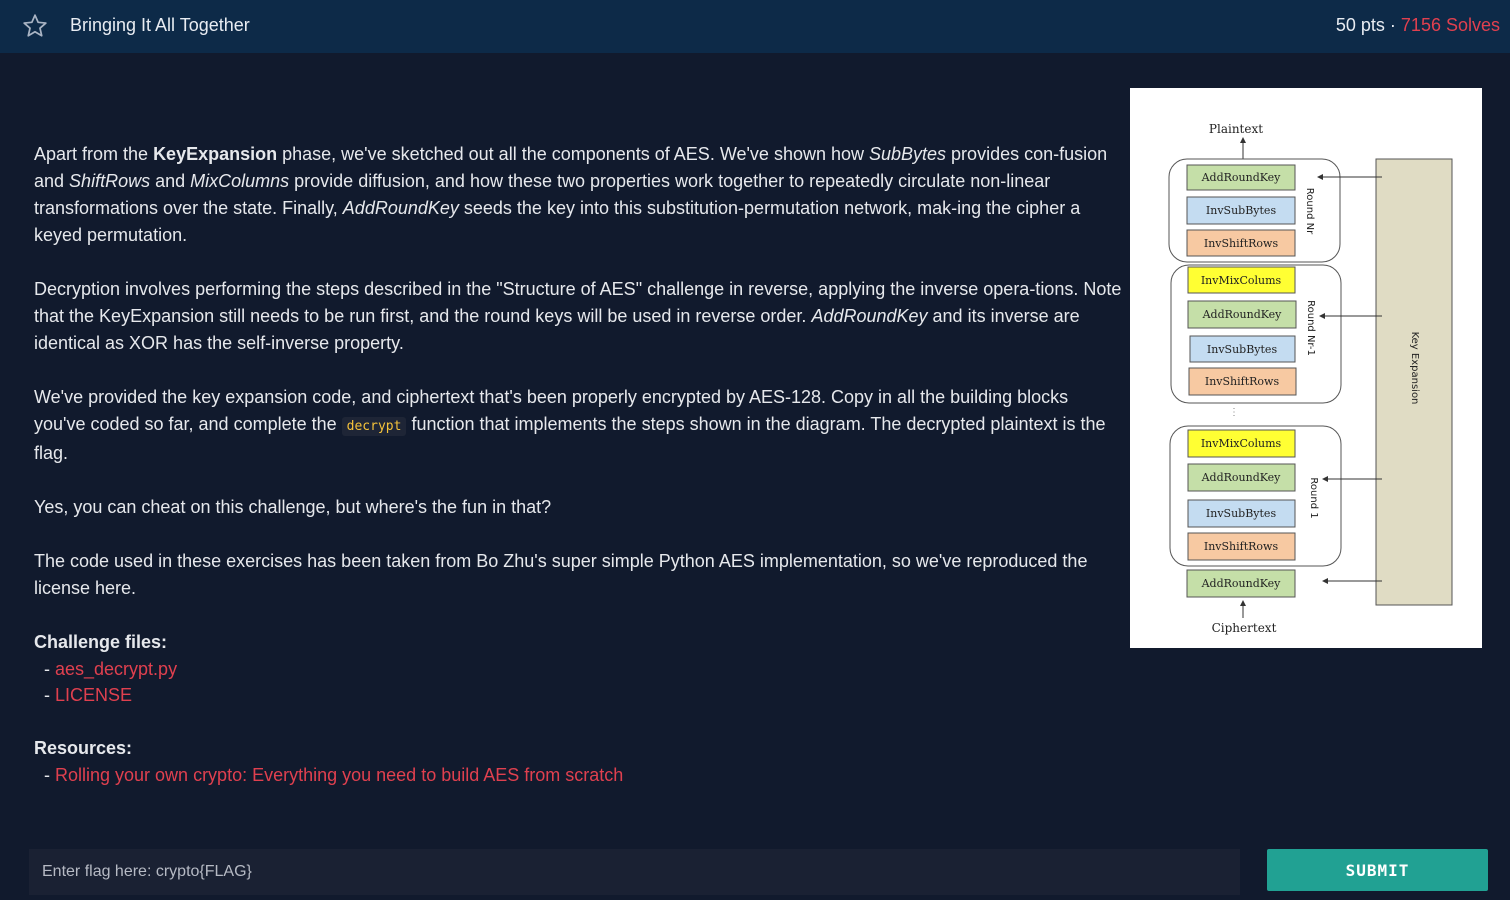 The height and width of the screenshot is (900, 1510). Describe the element at coordinates (1414, 368) in the screenshot. I see `key-expansion-label: Key Expansion` at that location.